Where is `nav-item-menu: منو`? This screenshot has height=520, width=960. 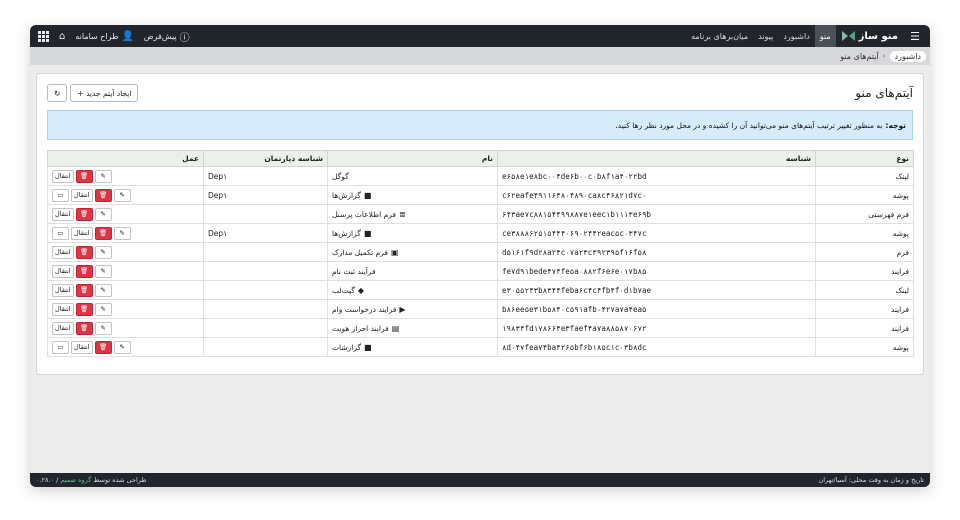
nav-item-menu: منو is located at coordinates (825, 36).